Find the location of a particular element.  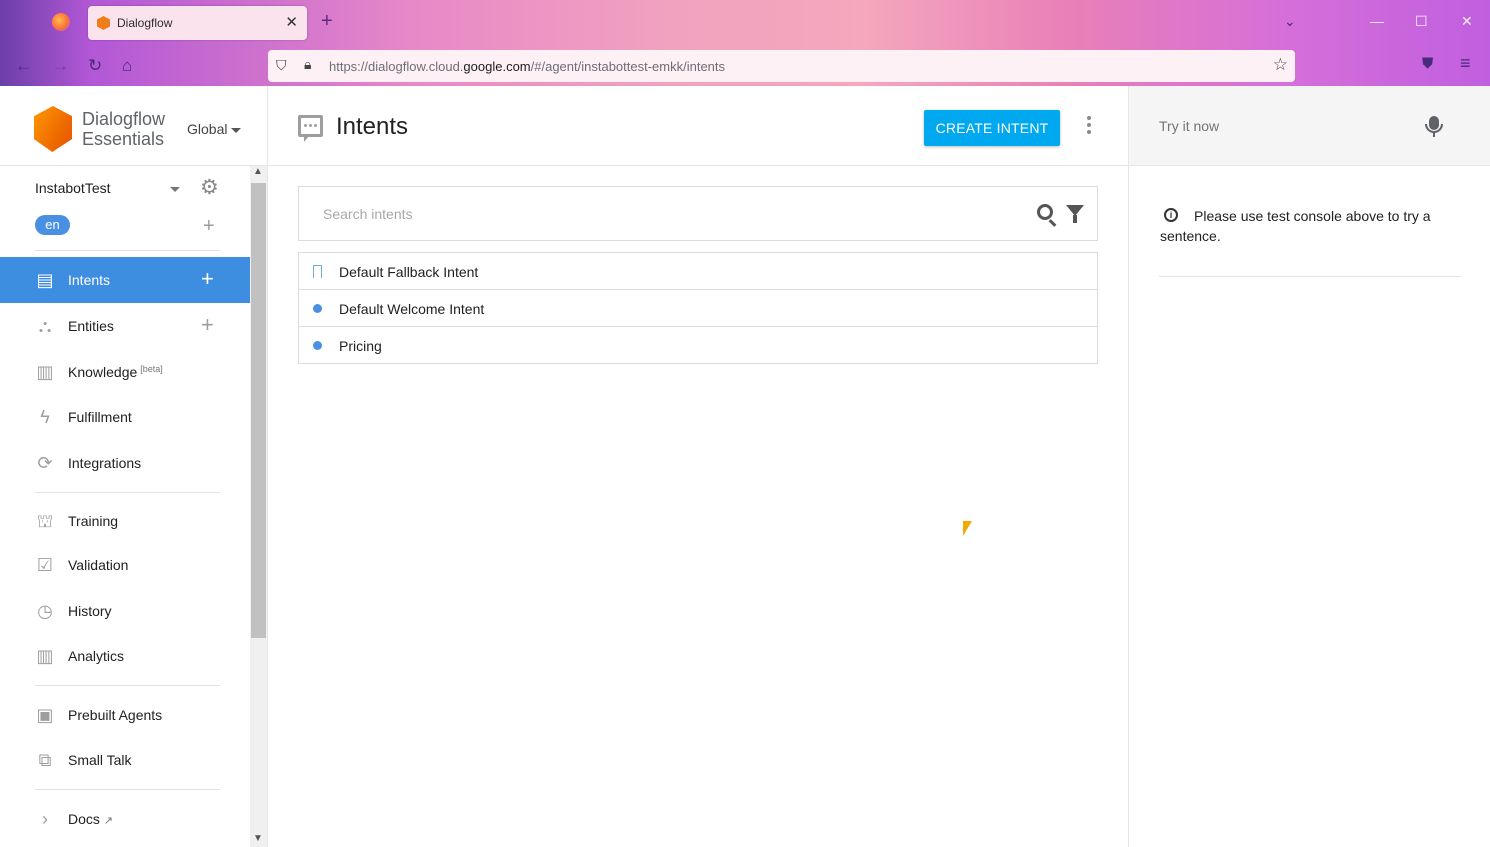

region-label: Global is located at coordinates (207, 129).